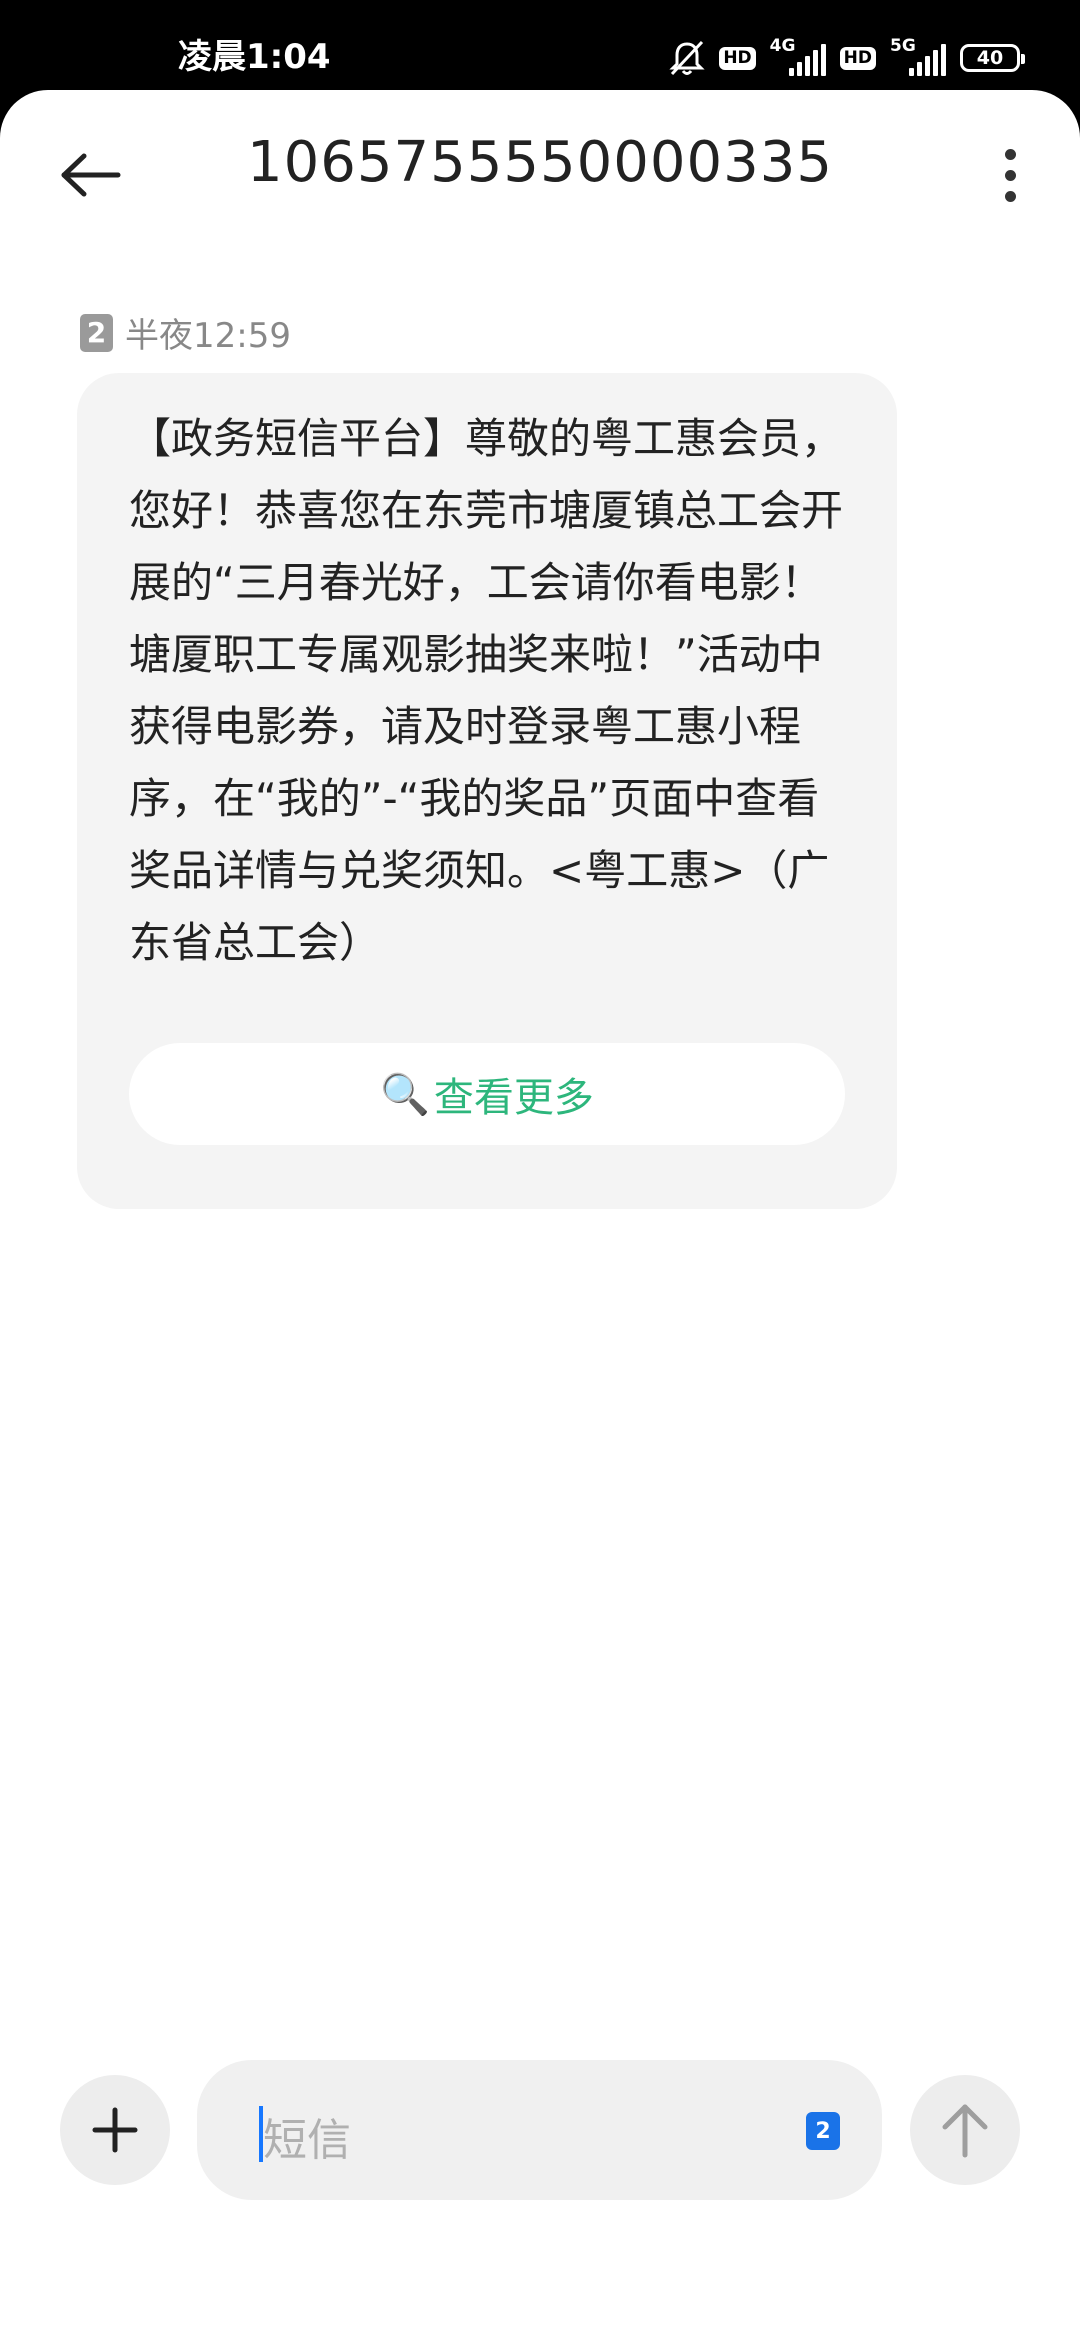  Describe the element at coordinates (687, 58) in the screenshot. I see `bell-muted-icon` at that location.